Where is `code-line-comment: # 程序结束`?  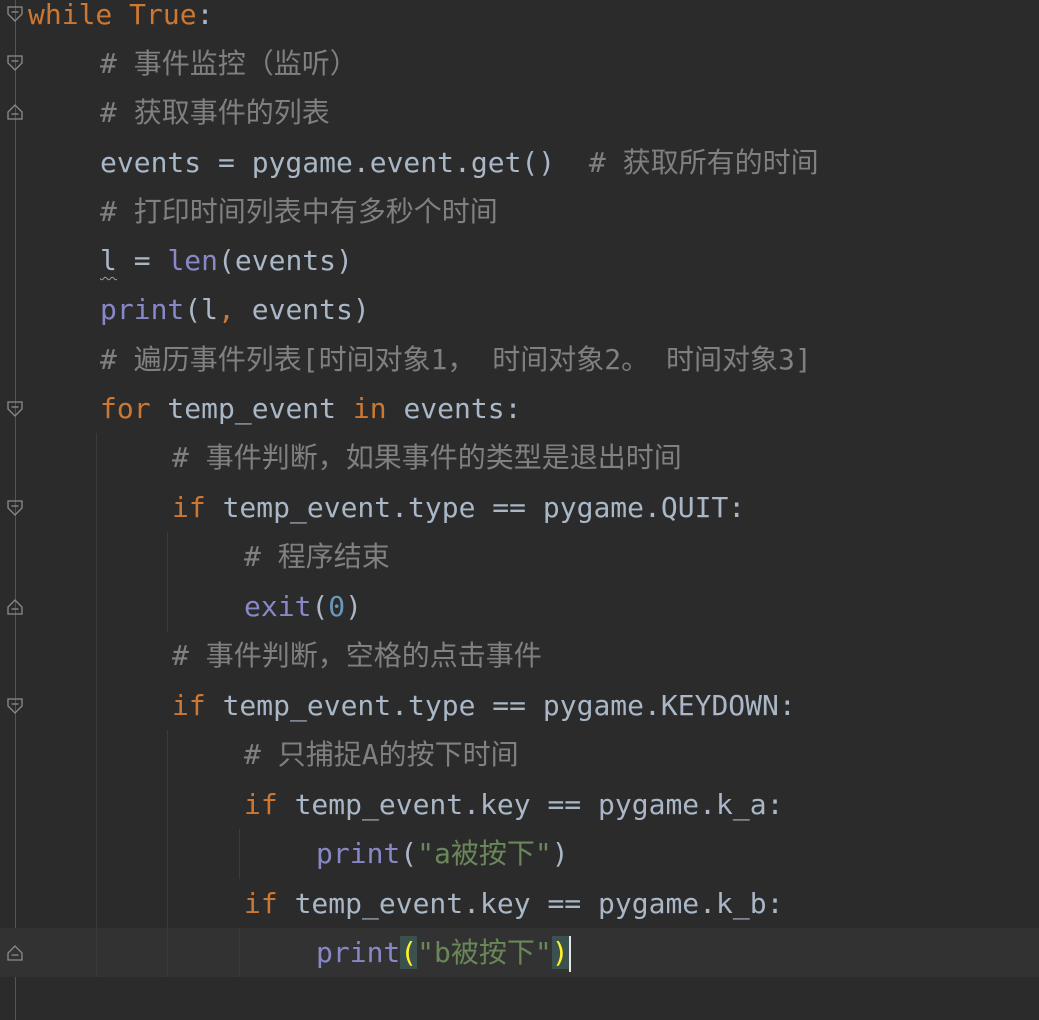
code-line-comment: # 程序结束 is located at coordinates (317, 556).